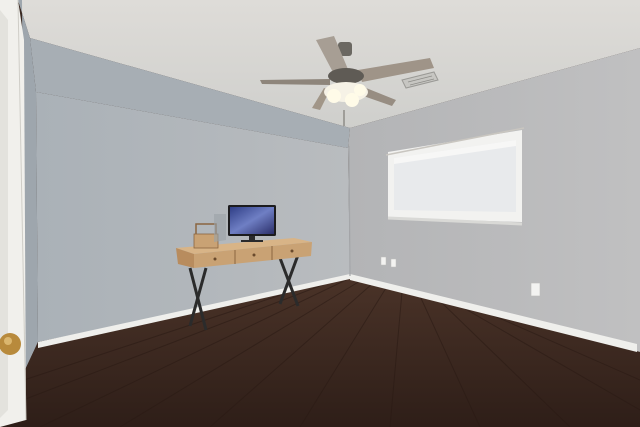 The width and height of the screenshot is (640, 427). I want to click on door-frame, so click(13, 213).